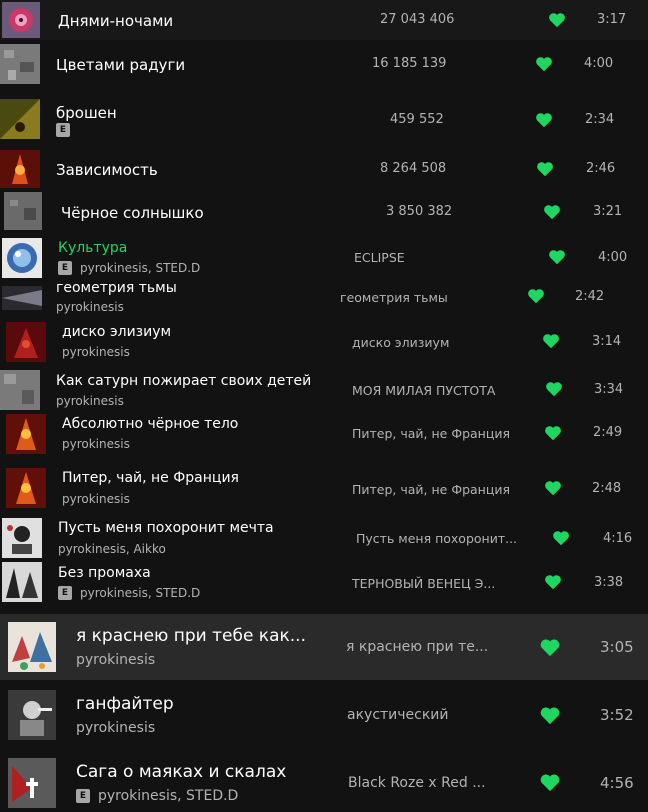  I want to click on track-title: Культура, so click(92, 248).